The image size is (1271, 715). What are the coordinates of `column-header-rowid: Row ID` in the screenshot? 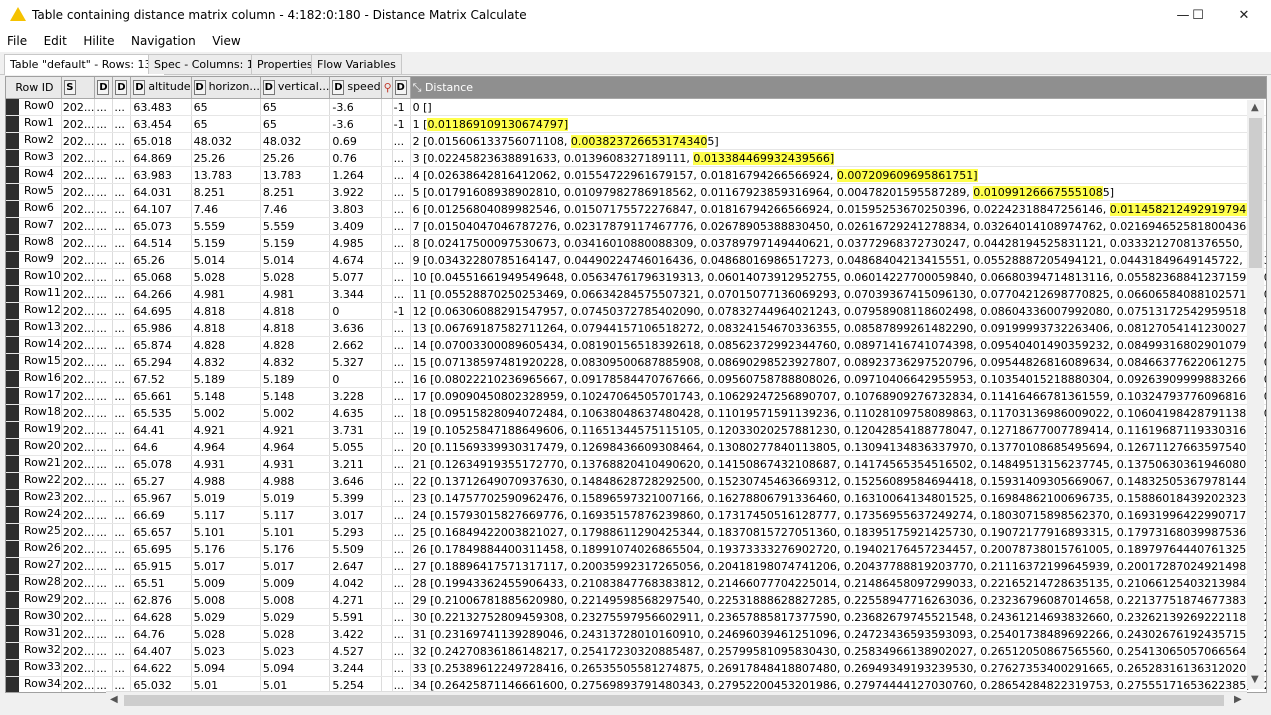 It's located at (34, 88).